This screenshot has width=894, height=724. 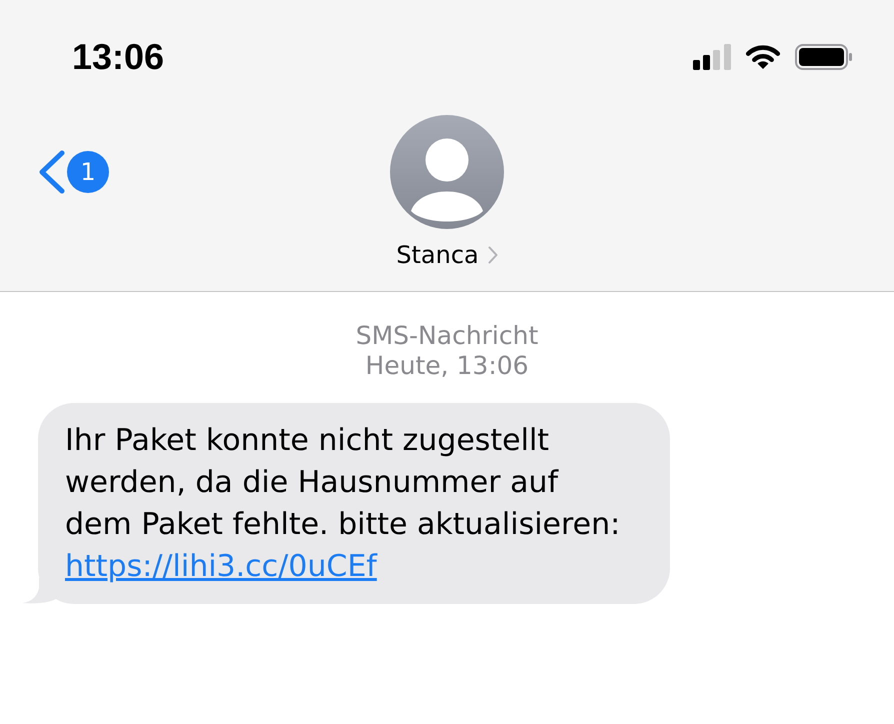 I want to click on chevron-left-icon, so click(x=52, y=172).